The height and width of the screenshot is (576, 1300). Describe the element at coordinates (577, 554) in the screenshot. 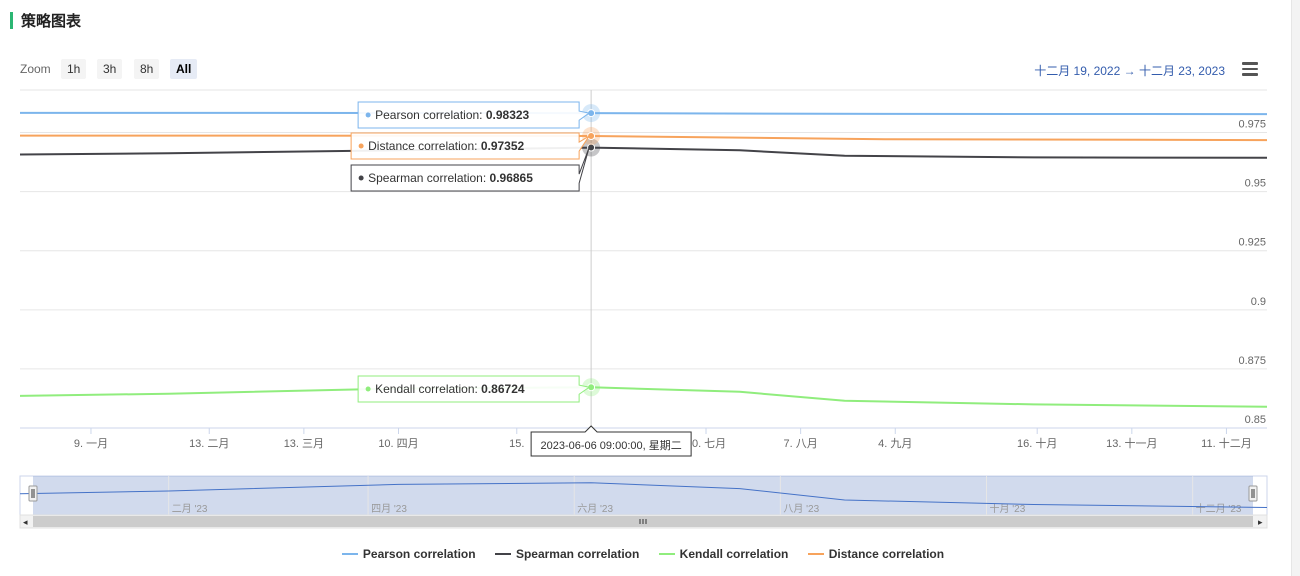

I see `legend-label: Spearman correlation` at that location.